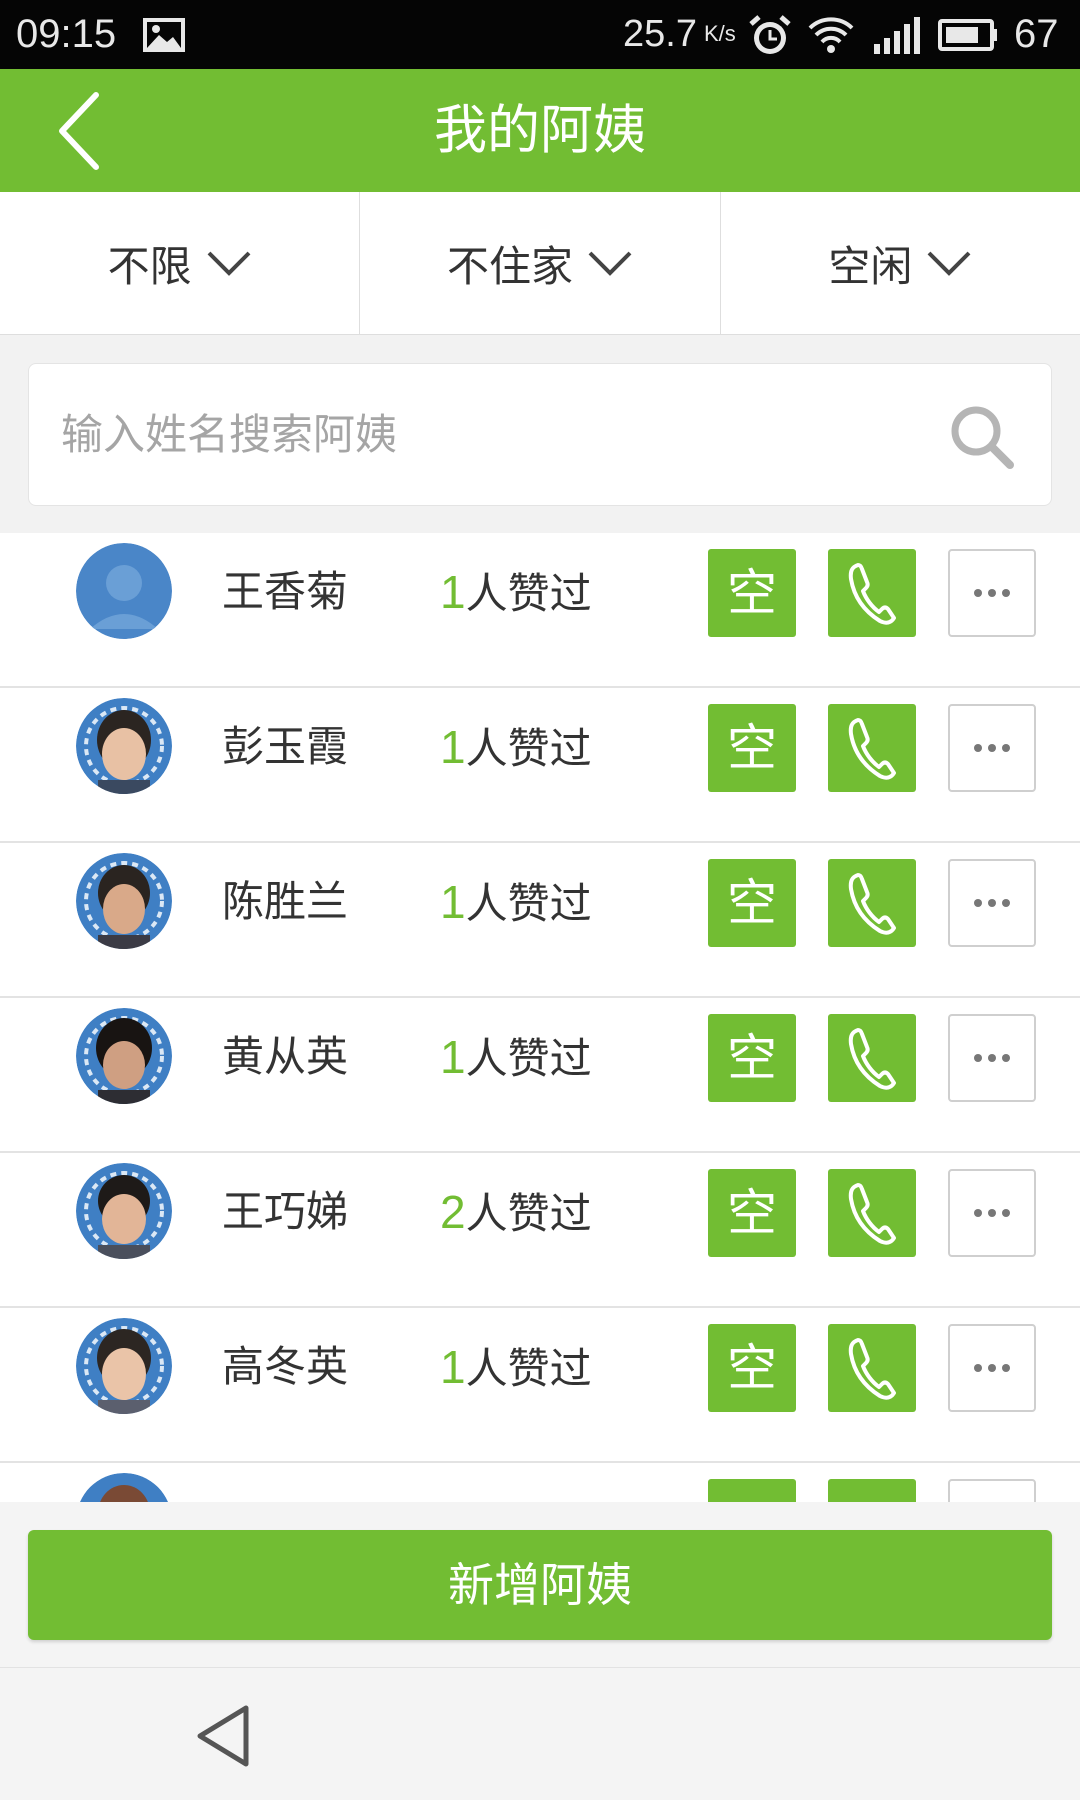 This screenshot has width=1080, height=1800. Describe the element at coordinates (870, 266) in the screenshot. I see `filter-tab-label: 空闲` at that location.